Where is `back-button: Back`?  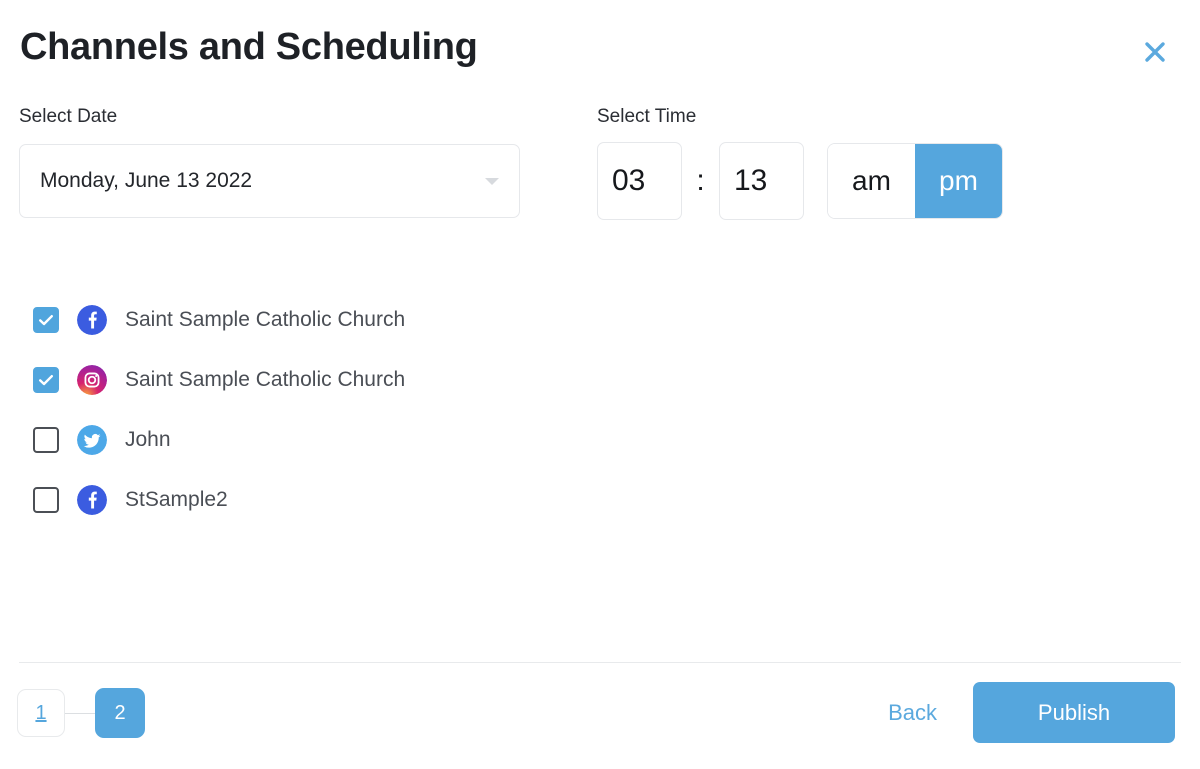 back-button: Back is located at coordinates (912, 713).